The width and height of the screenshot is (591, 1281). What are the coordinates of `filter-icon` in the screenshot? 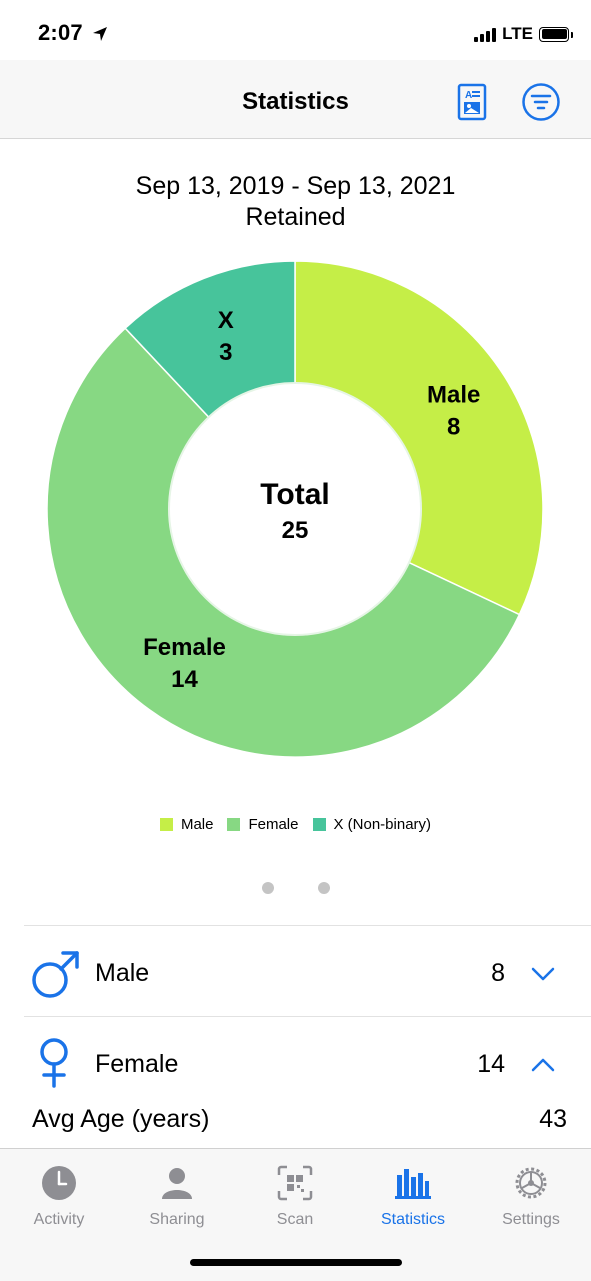 It's located at (541, 102).